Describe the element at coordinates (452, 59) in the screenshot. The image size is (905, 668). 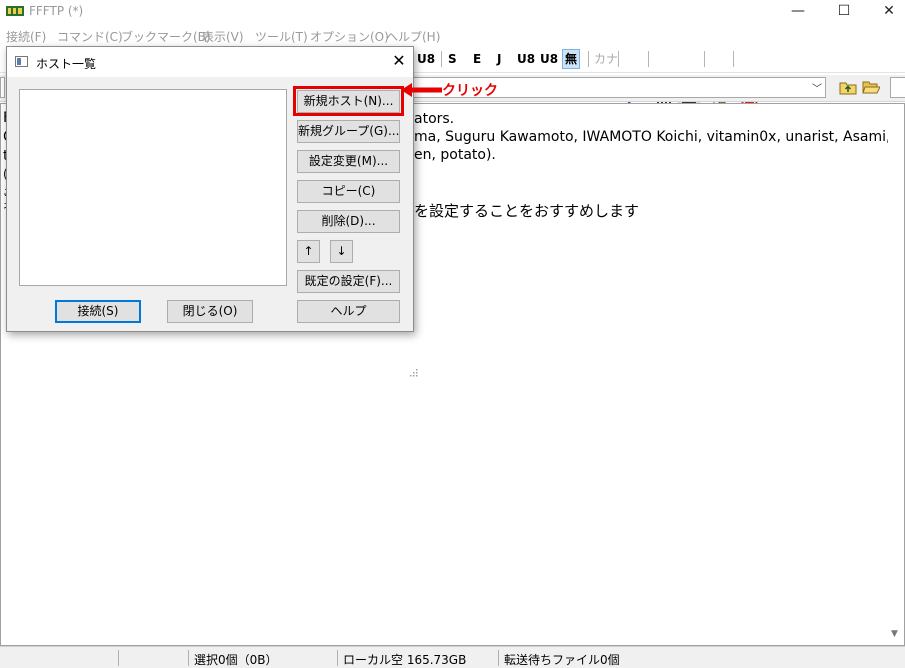
I see `sjis-button: S` at that location.